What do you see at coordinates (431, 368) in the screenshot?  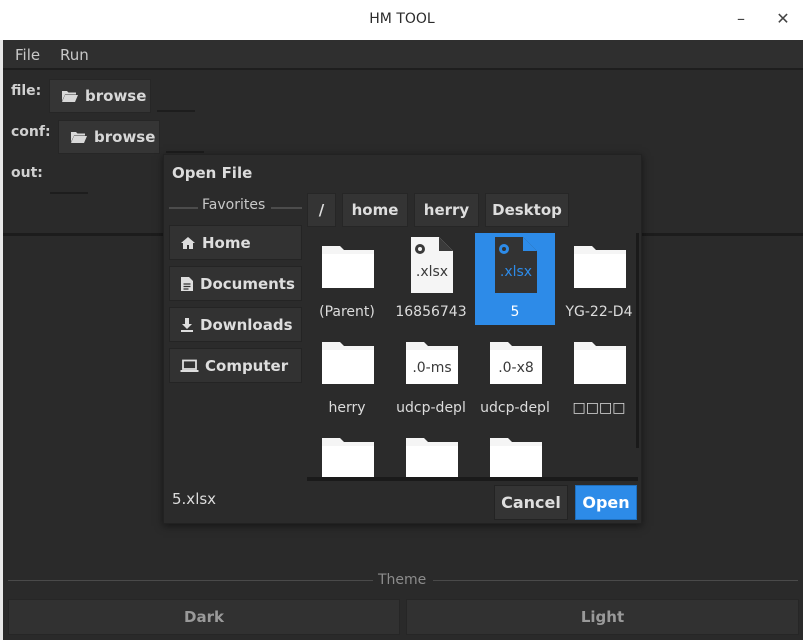 I see `file-ext-label: .0-ms` at bounding box center [431, 368].